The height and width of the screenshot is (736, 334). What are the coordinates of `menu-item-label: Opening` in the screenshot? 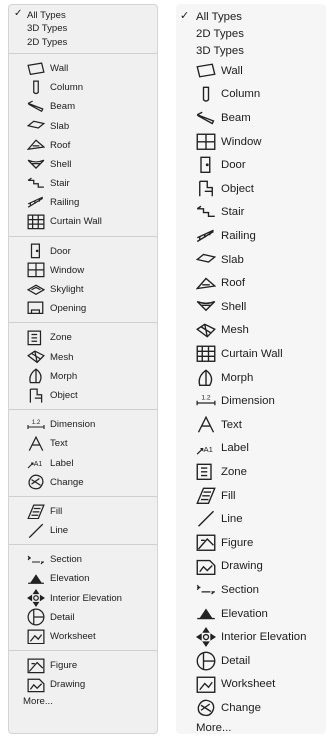 It's located at (68, 309).